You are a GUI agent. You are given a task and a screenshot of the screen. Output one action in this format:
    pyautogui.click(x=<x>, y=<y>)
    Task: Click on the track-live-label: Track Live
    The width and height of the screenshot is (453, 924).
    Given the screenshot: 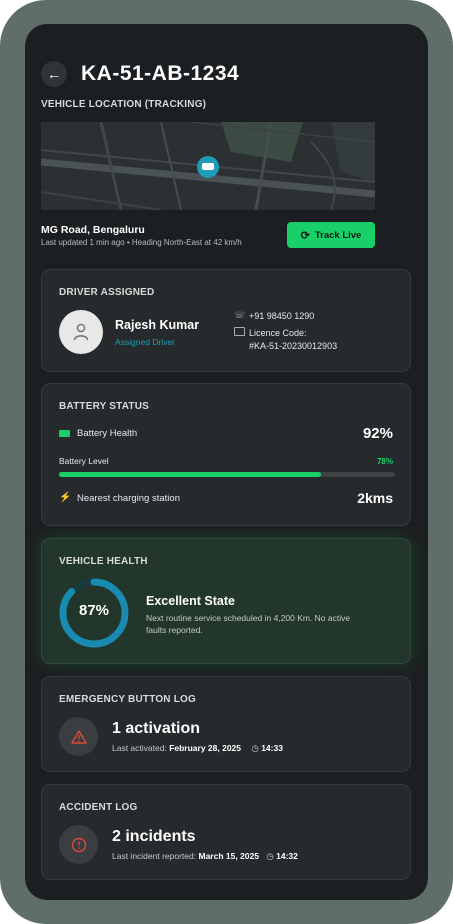 What is the action you would take?
    pyautogui.click(x=338, y=235)
    